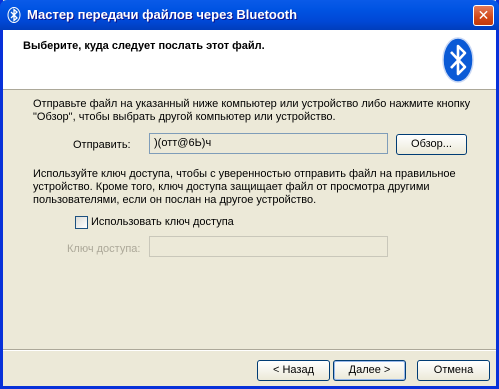  I want to click on send-to-field: )(отт@6Ь)ч, so click(268, 143).